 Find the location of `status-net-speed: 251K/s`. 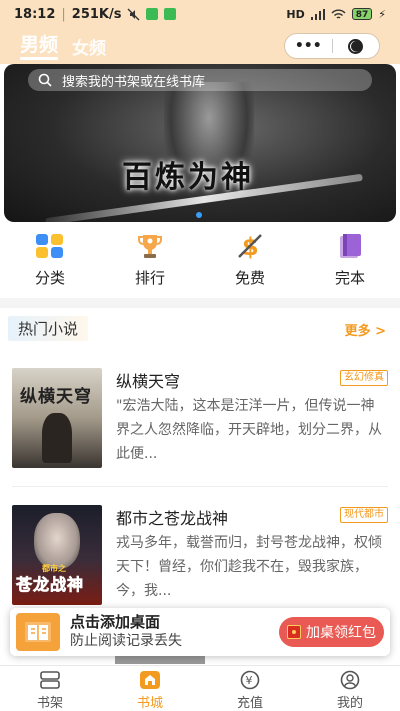

status-net-speed: 251K/s is located at coordinates (96, 14).